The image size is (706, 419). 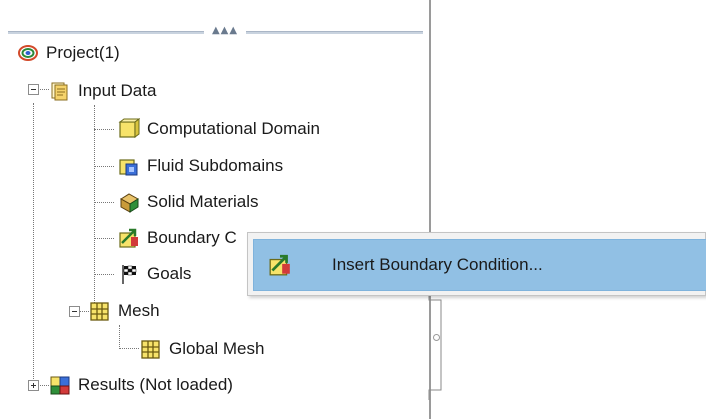 I want to click on tree-node-label: Computational Domain, so click(x=233, y=128).